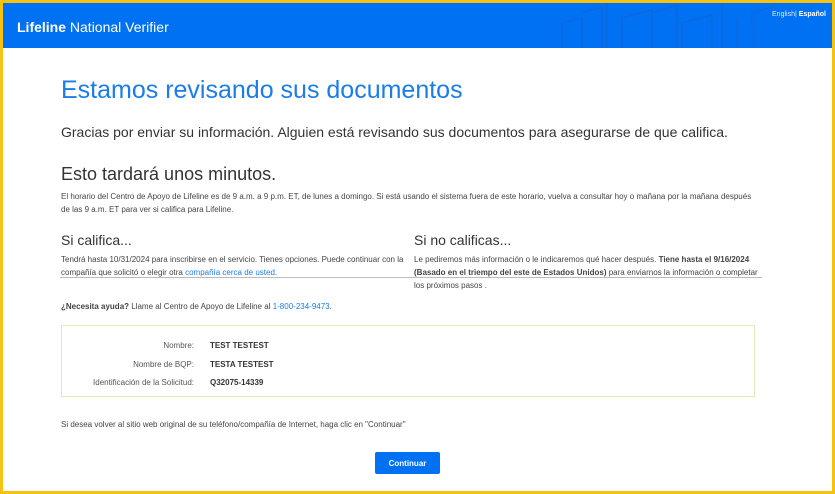  What do you see at coordinates (411, 277) in the screenshot?
I see `section-divider` at bounding box center [411, 277].